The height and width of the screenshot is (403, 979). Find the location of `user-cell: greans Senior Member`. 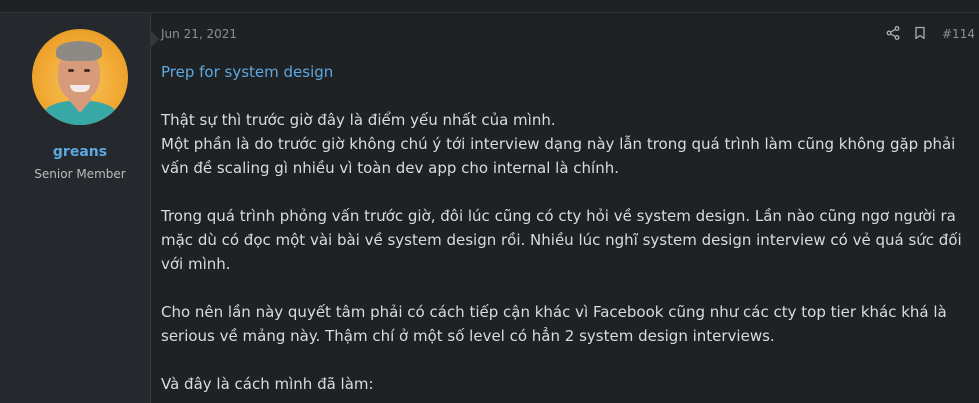

user-cell: greans Senior Member is located at coordinates (75, 208).